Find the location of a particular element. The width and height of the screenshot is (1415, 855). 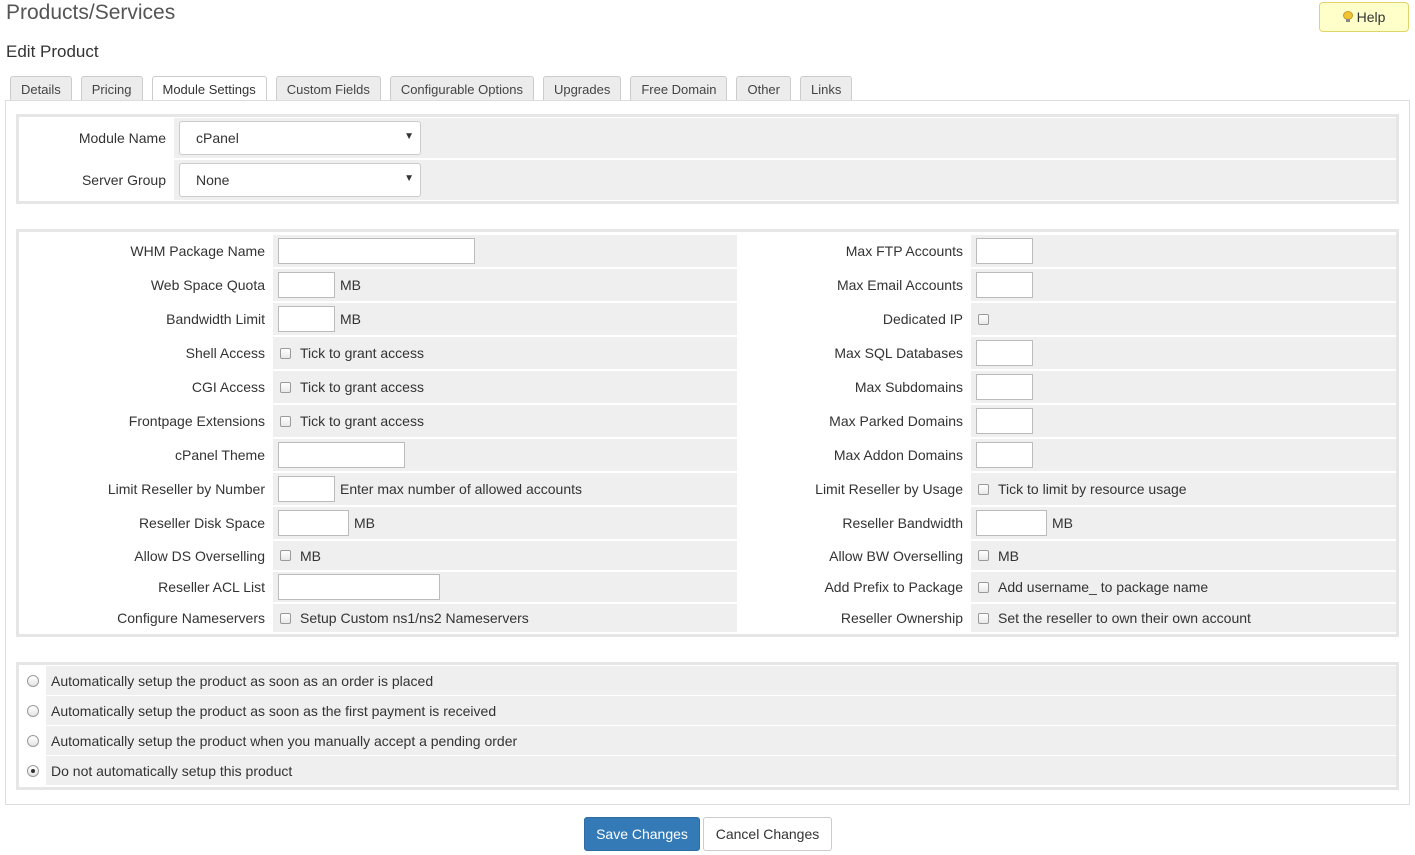

max-sql-databases-input is located at coordinates (1004, 353).